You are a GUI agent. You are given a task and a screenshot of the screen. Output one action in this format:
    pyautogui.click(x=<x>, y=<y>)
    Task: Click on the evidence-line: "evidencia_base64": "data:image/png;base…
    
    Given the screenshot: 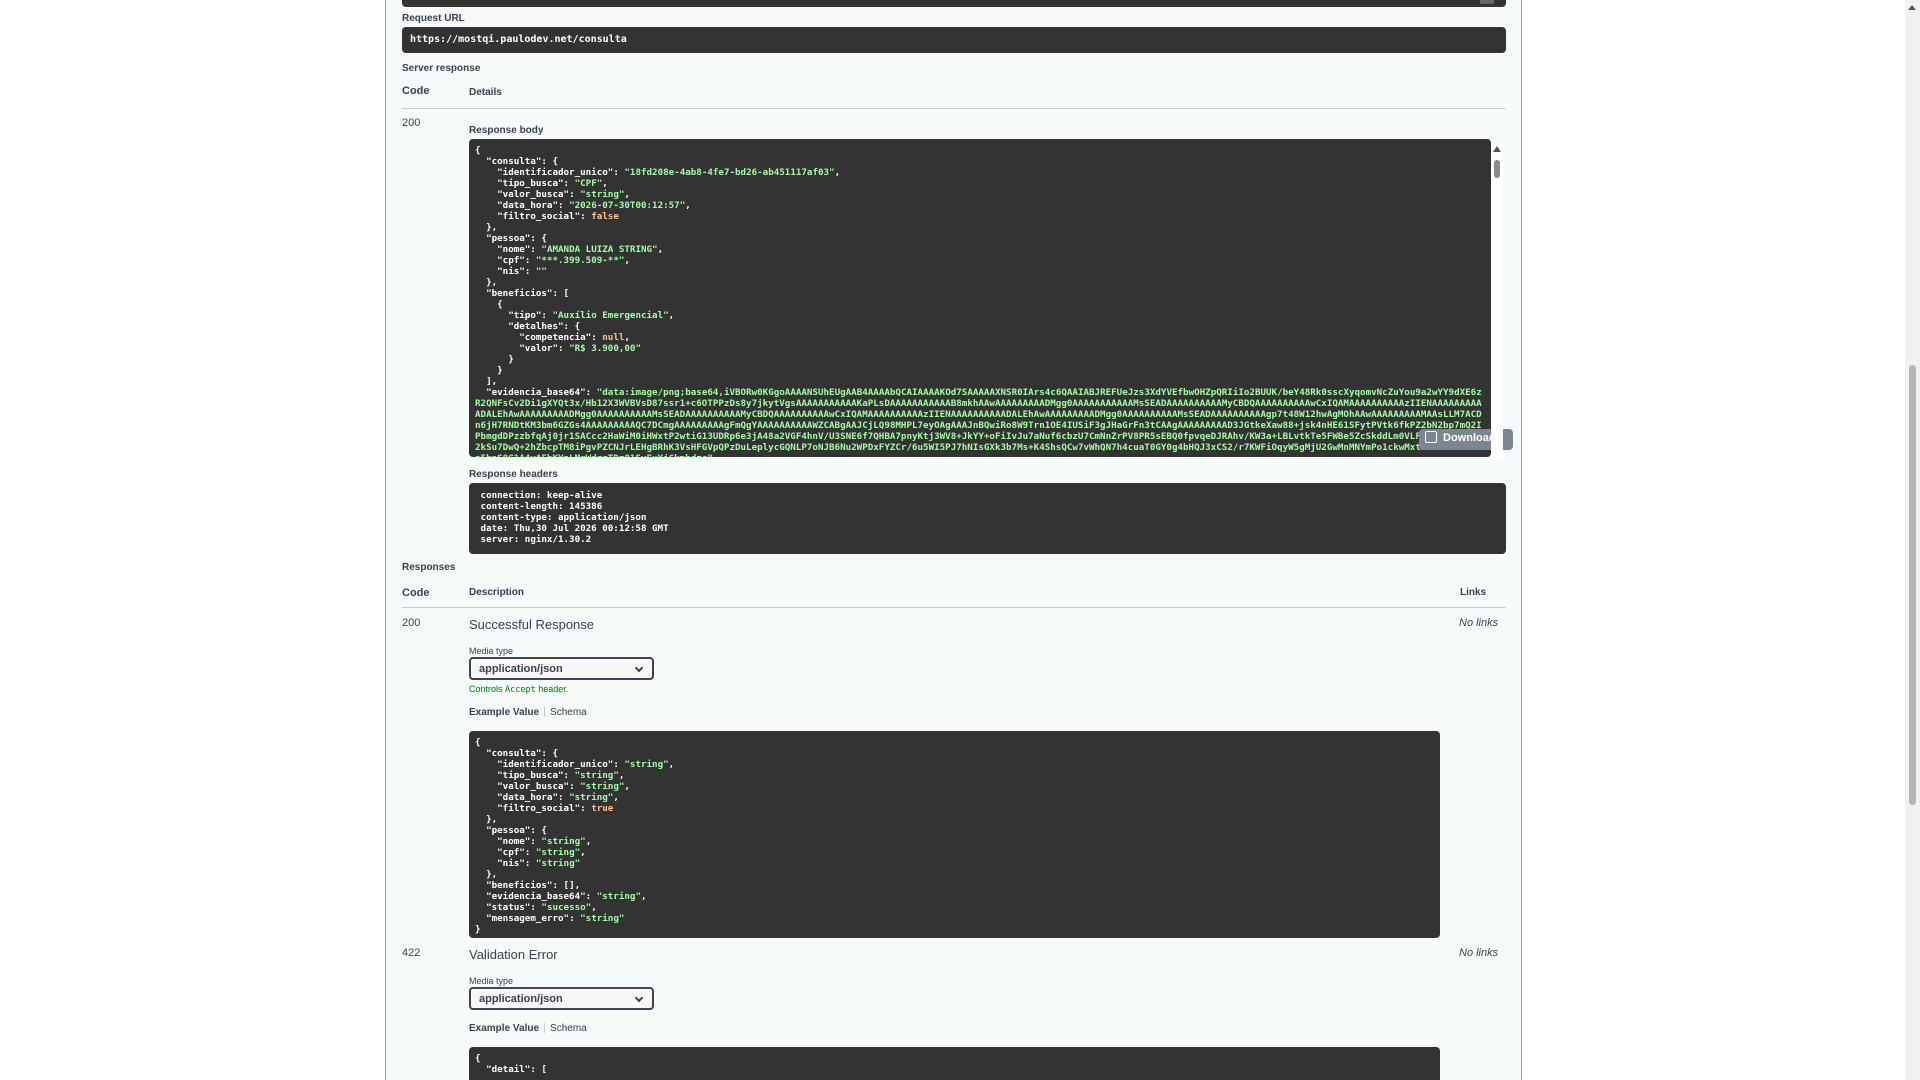 What is the action you would take?
    pyautogui.click(x=978, y=422)
    